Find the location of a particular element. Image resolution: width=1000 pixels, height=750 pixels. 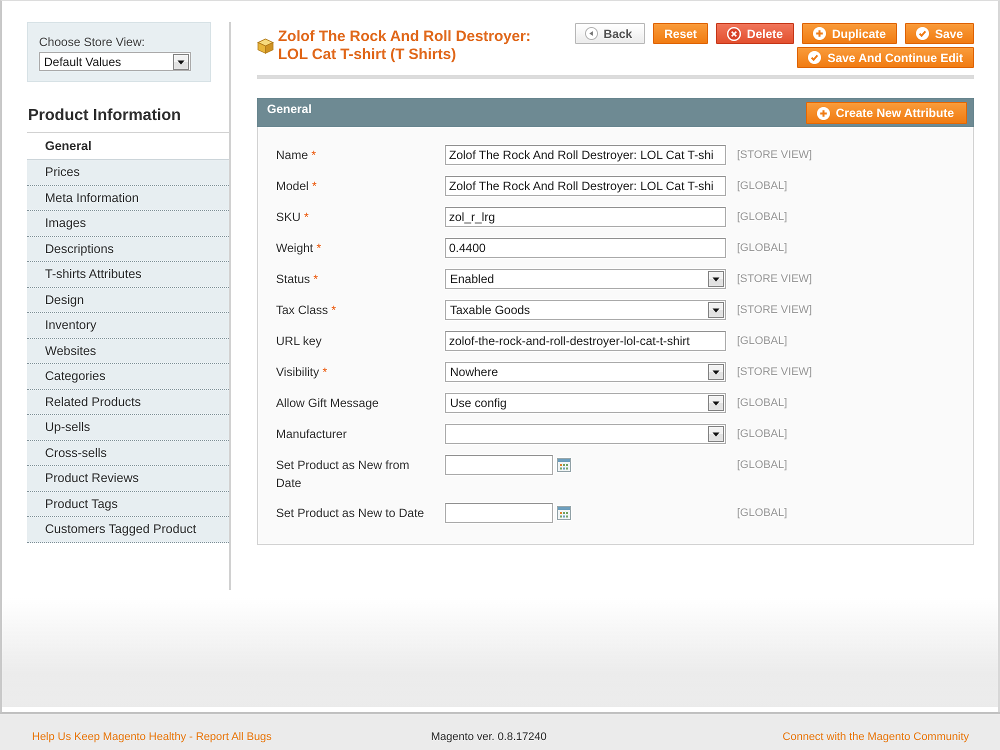

back-button: Back is located at coordinates (610, 33).